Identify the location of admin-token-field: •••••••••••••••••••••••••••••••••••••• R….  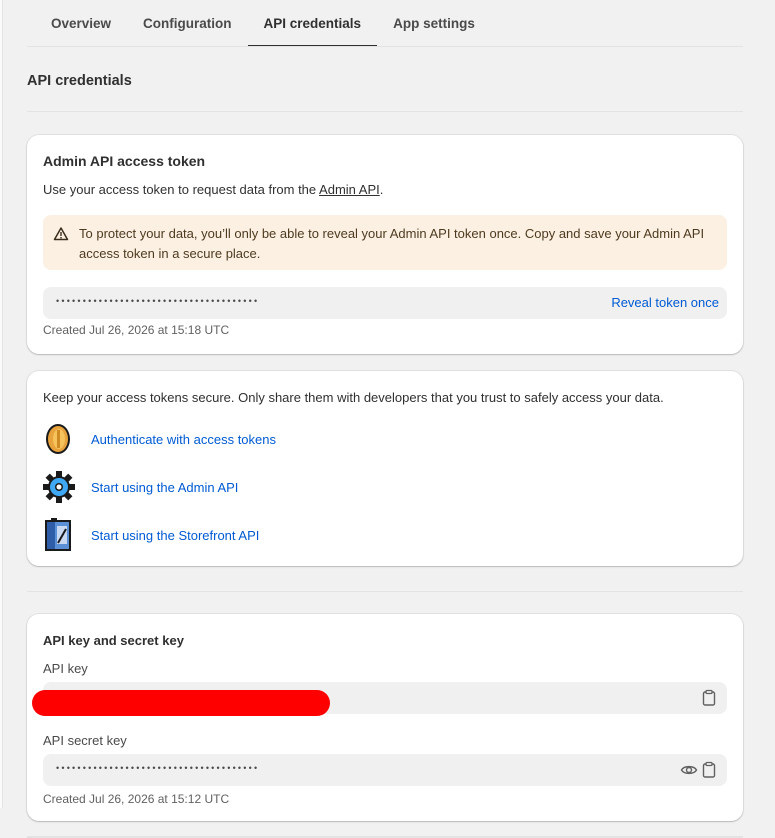
(385, 303).